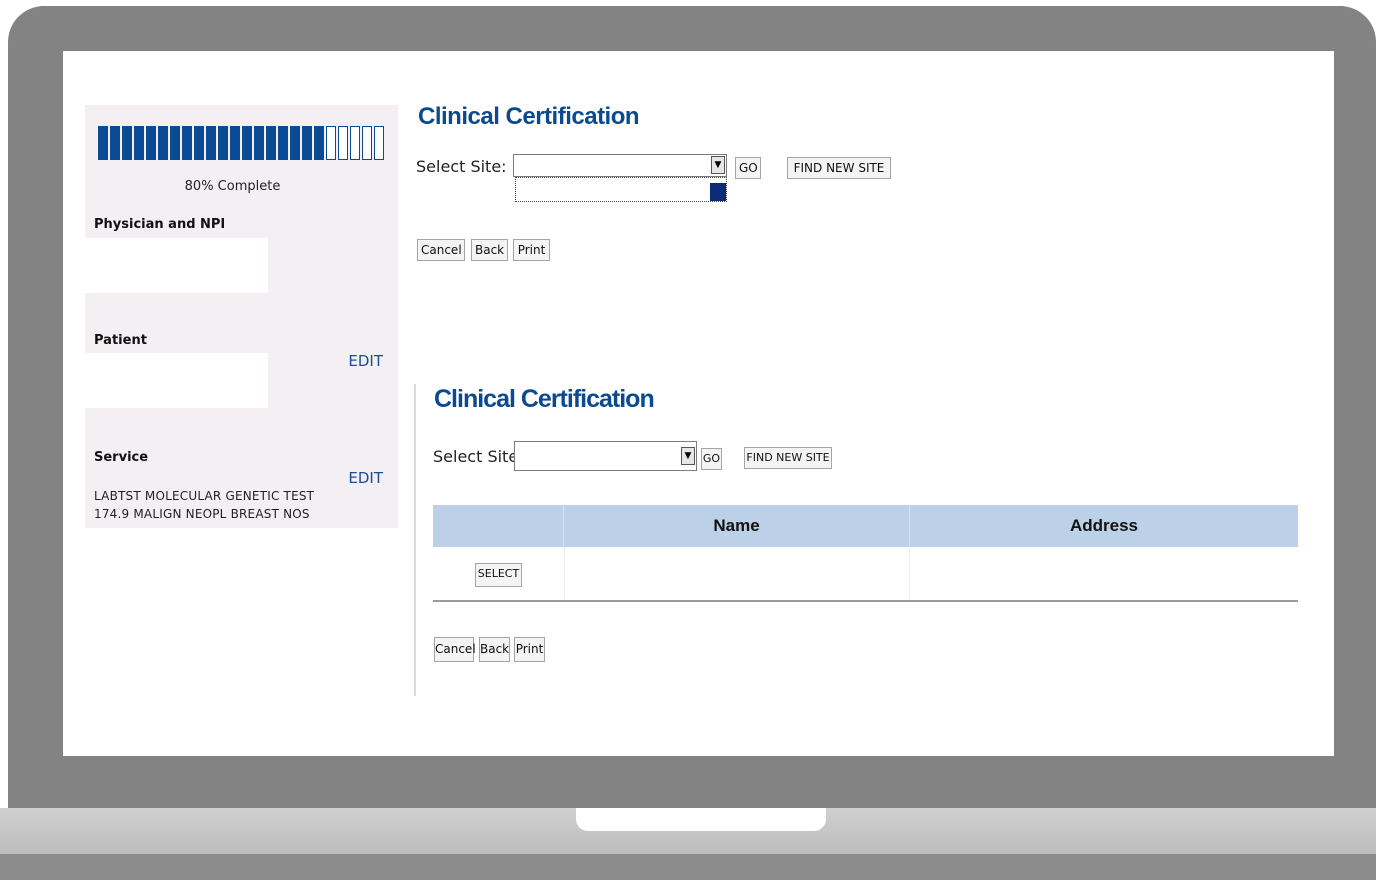 The height and width of the screenshot is (880, 1376). What do you see at coordinates (1104, 576) in the screenshot?
I see `site-address-cell` at bounding box center [1104, 576].